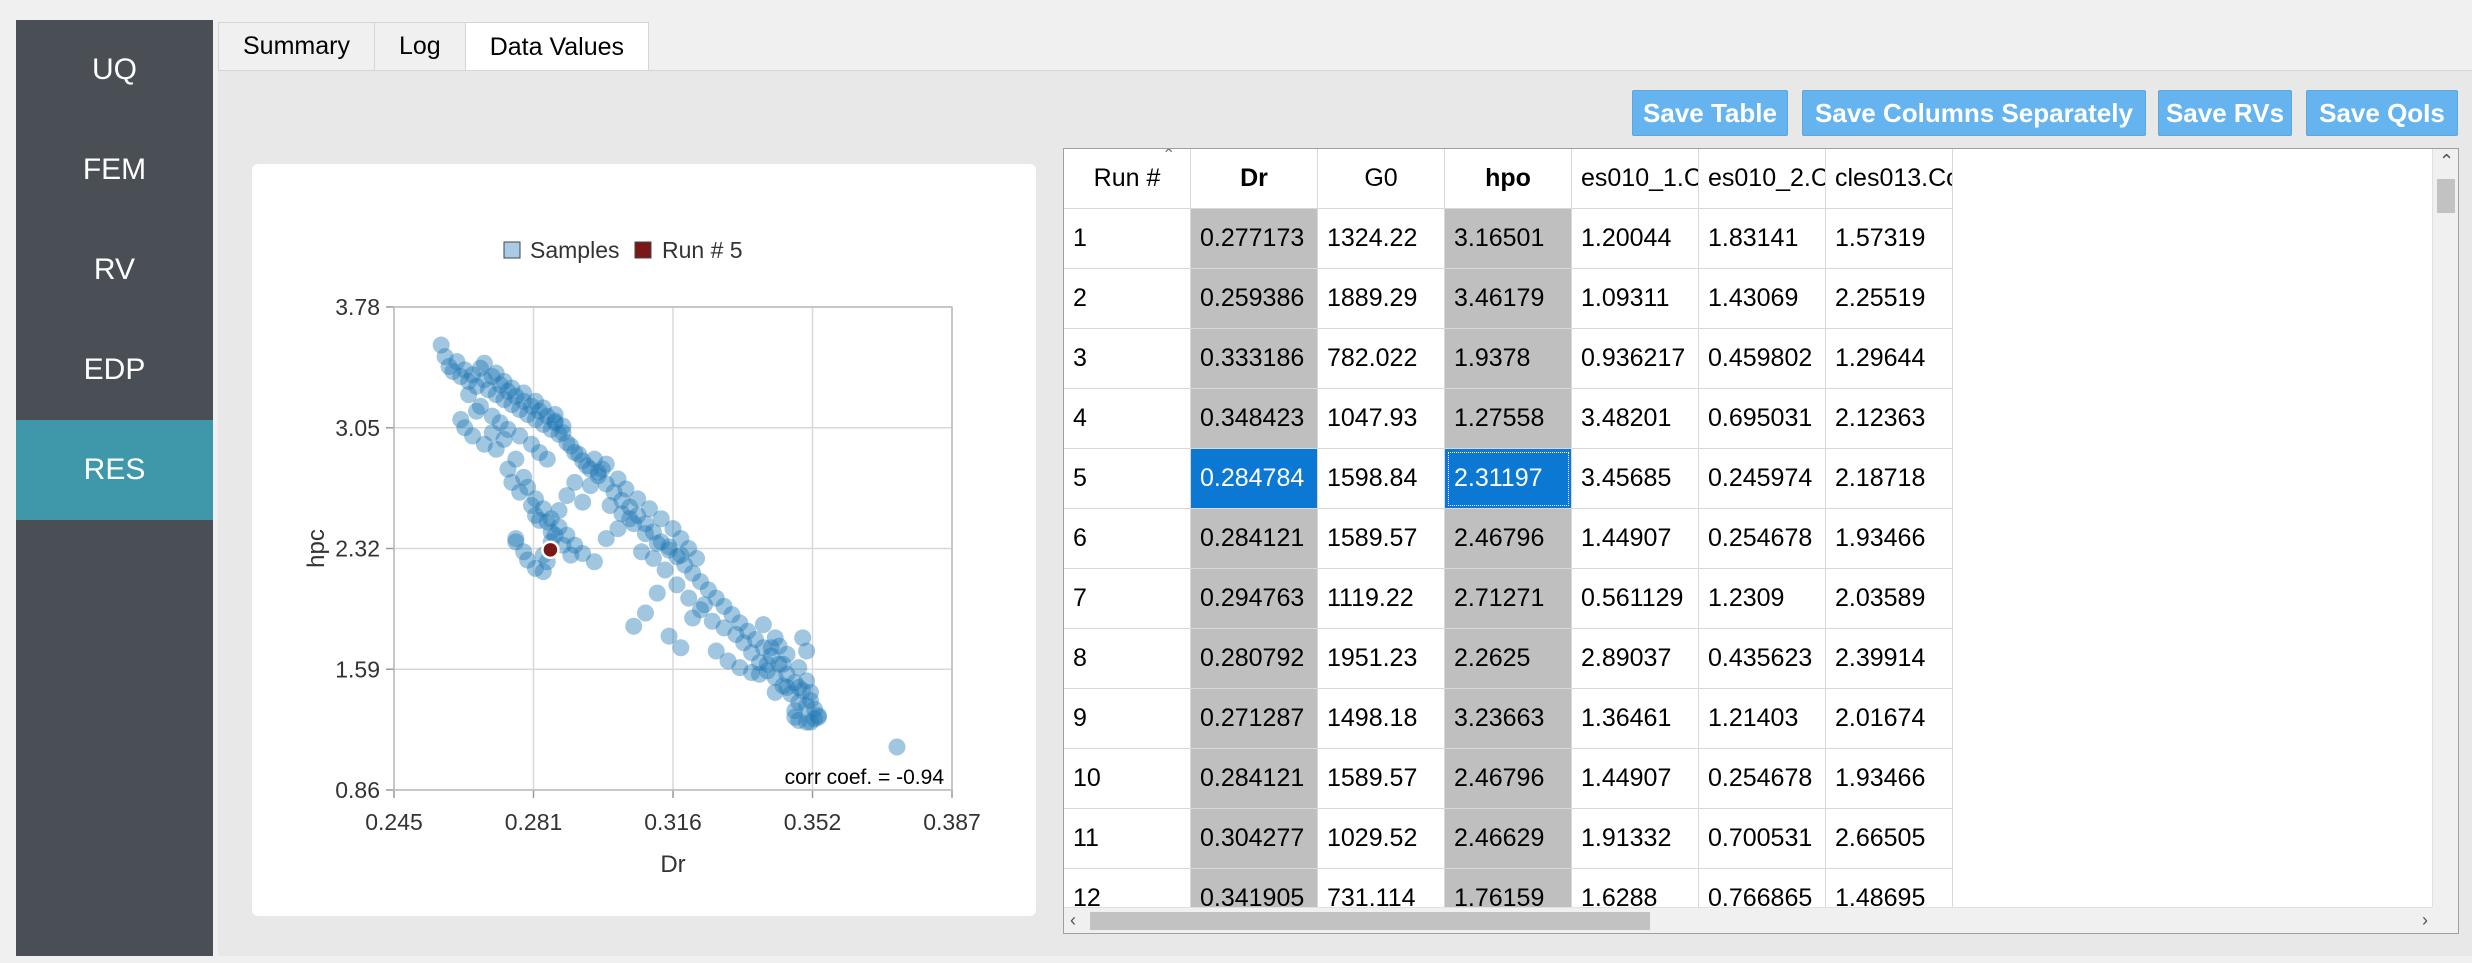 The image size is (2472, 963). Describe the element at coordinates (1127, 479) in the screenshot. I see `row-number-cell: 5` at that location.